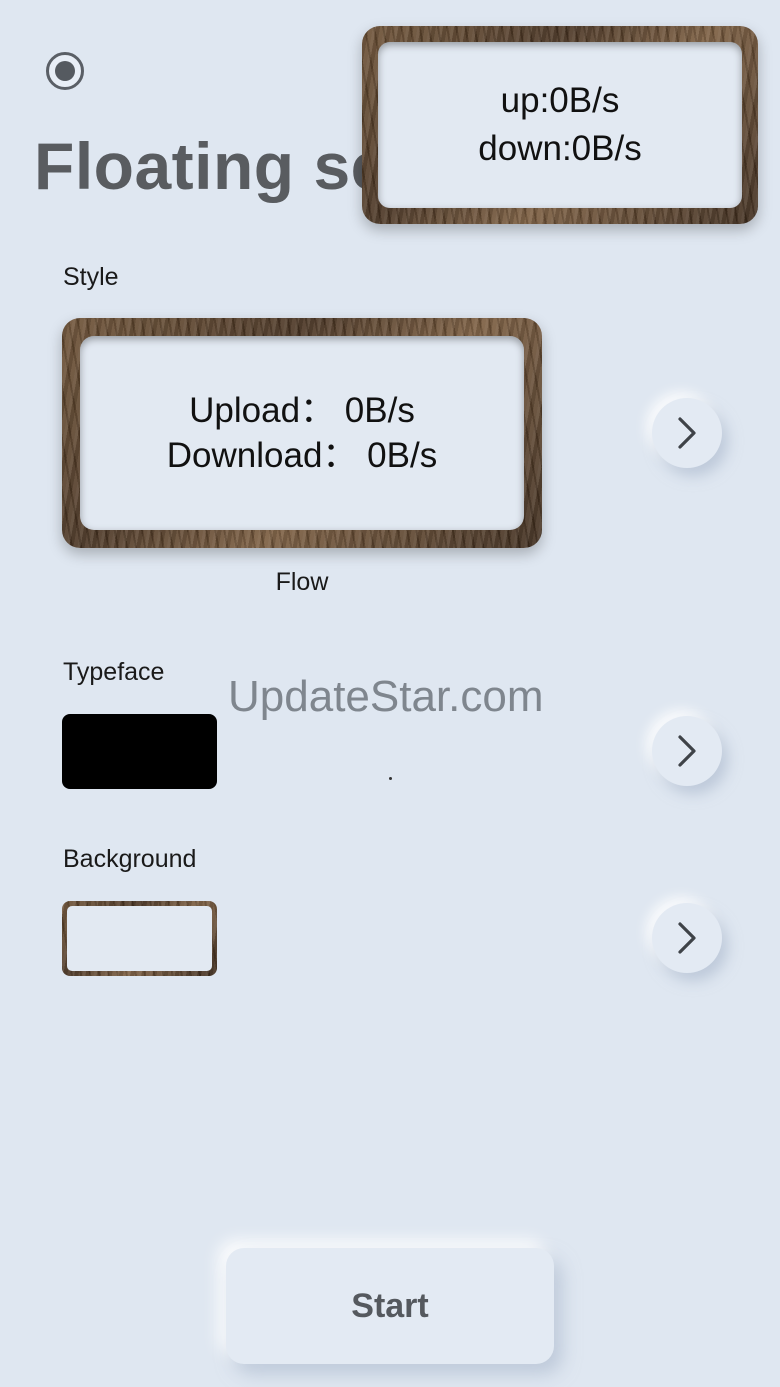 This screenshot has width=780, height=1387. I want to click on radio-selected-icon, so click(65, 71).